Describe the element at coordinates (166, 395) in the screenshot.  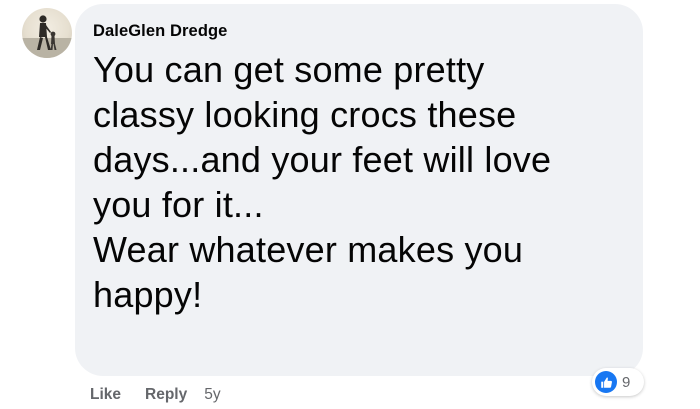
I see `reply-button: Reply` at that location.